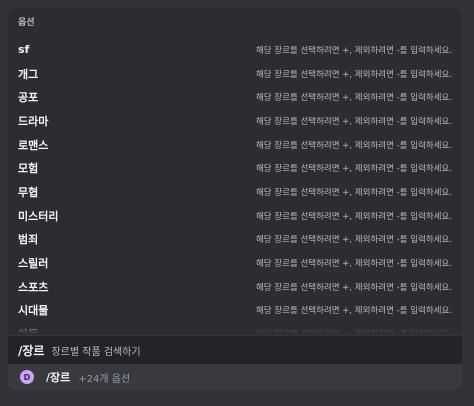 The image size is (474, 406). I want to click on input-command-chip: /장르, so click(58, 377).